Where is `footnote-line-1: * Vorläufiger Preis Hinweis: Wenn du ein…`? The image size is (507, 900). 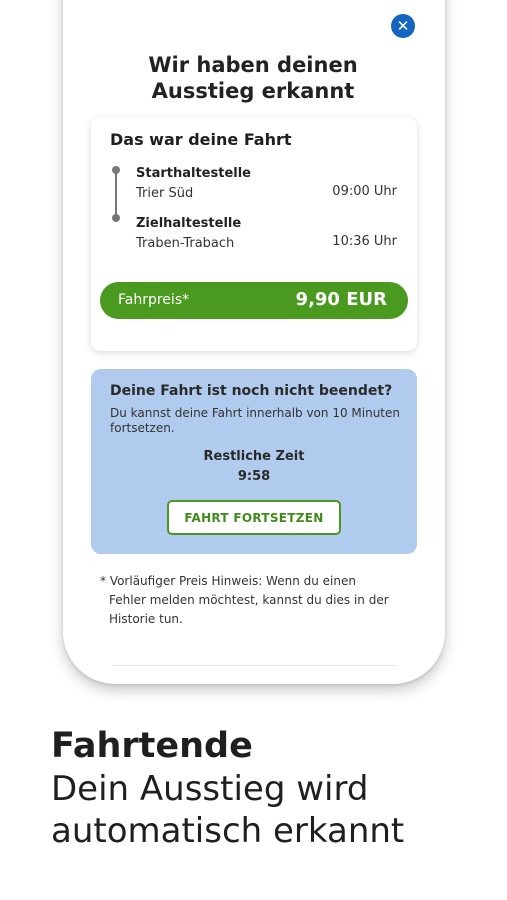
footnote-line-1: * Vorläufiger Preis Hinweis: Wenn du ein… is located at coordinates (228, 581).